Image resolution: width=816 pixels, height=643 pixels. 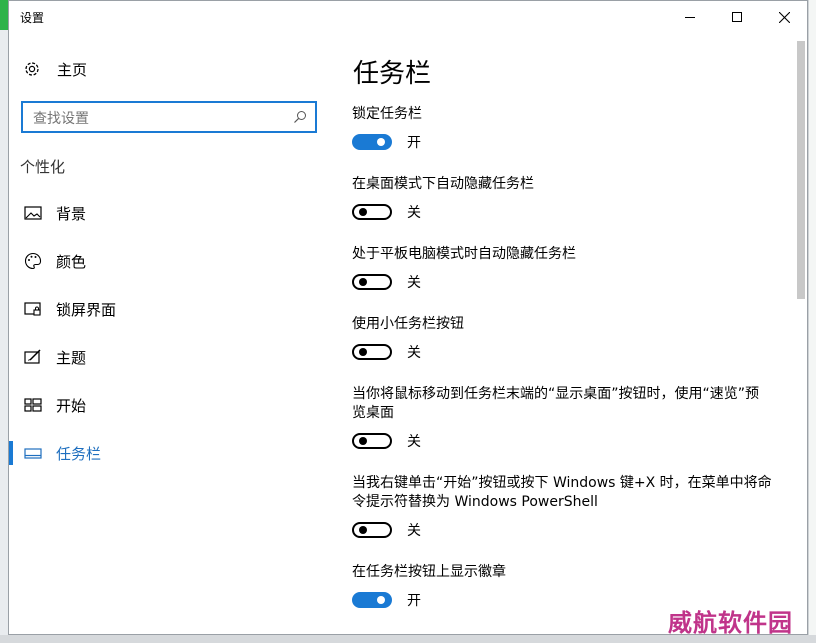 I want to click on setting-label: 在任务栏按钮上显示徽章, so click(x=429, y=572).